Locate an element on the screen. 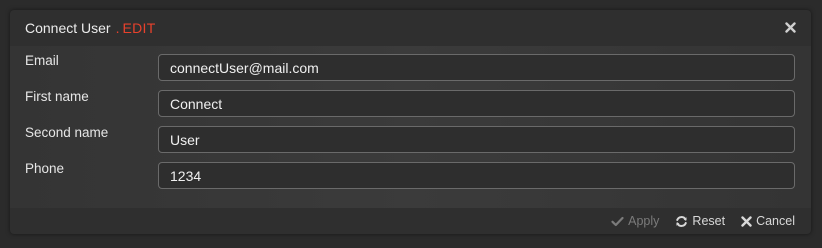 The height and width of the screenshot is (248, 822). email-field is located at coordinates (476, 67).